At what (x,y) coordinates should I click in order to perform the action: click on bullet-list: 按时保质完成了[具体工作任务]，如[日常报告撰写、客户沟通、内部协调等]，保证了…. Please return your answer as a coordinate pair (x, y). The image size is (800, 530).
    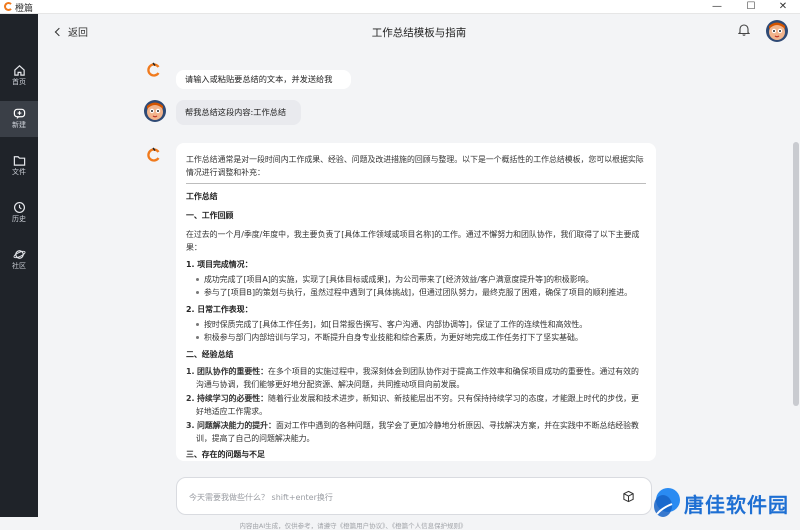
    Looking at the image, I should click on (416, 331).